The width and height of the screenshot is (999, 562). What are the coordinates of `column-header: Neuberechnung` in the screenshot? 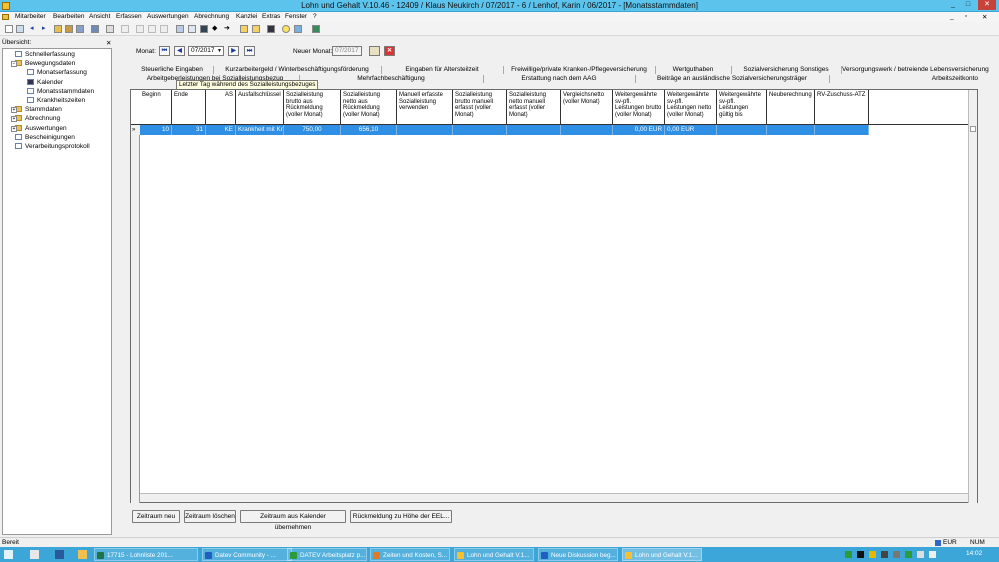 It's located at (791, 107).